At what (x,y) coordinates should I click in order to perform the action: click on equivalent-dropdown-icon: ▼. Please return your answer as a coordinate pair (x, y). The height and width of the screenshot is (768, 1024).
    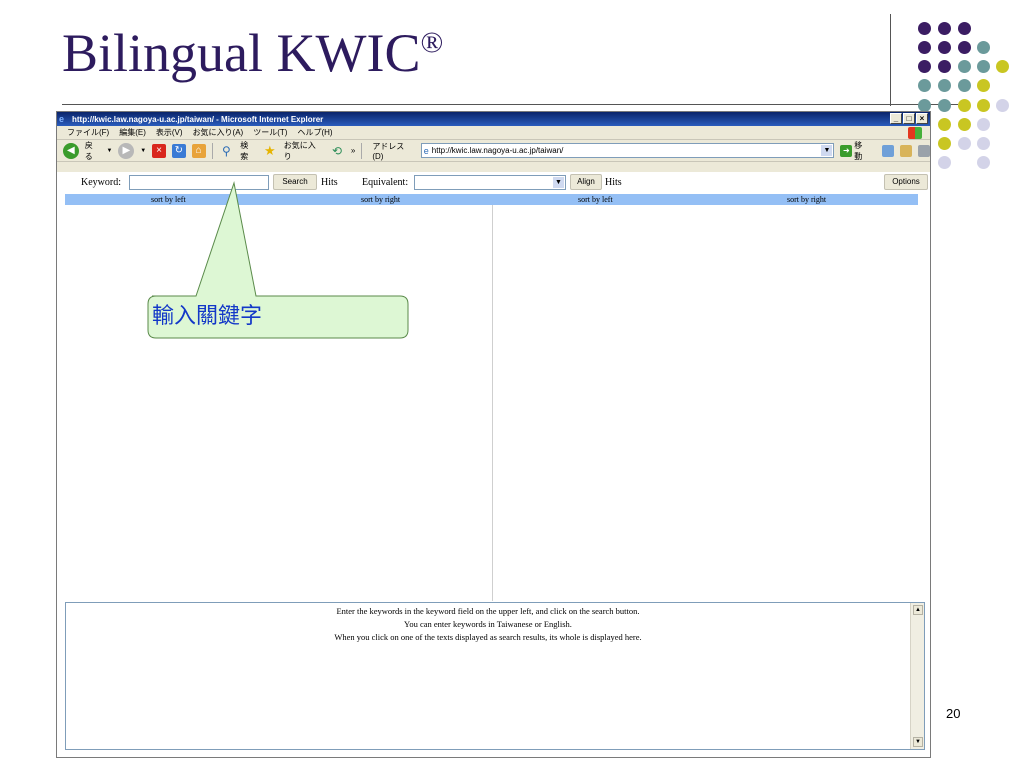
    Looking at the image, I should click on (558, 182).